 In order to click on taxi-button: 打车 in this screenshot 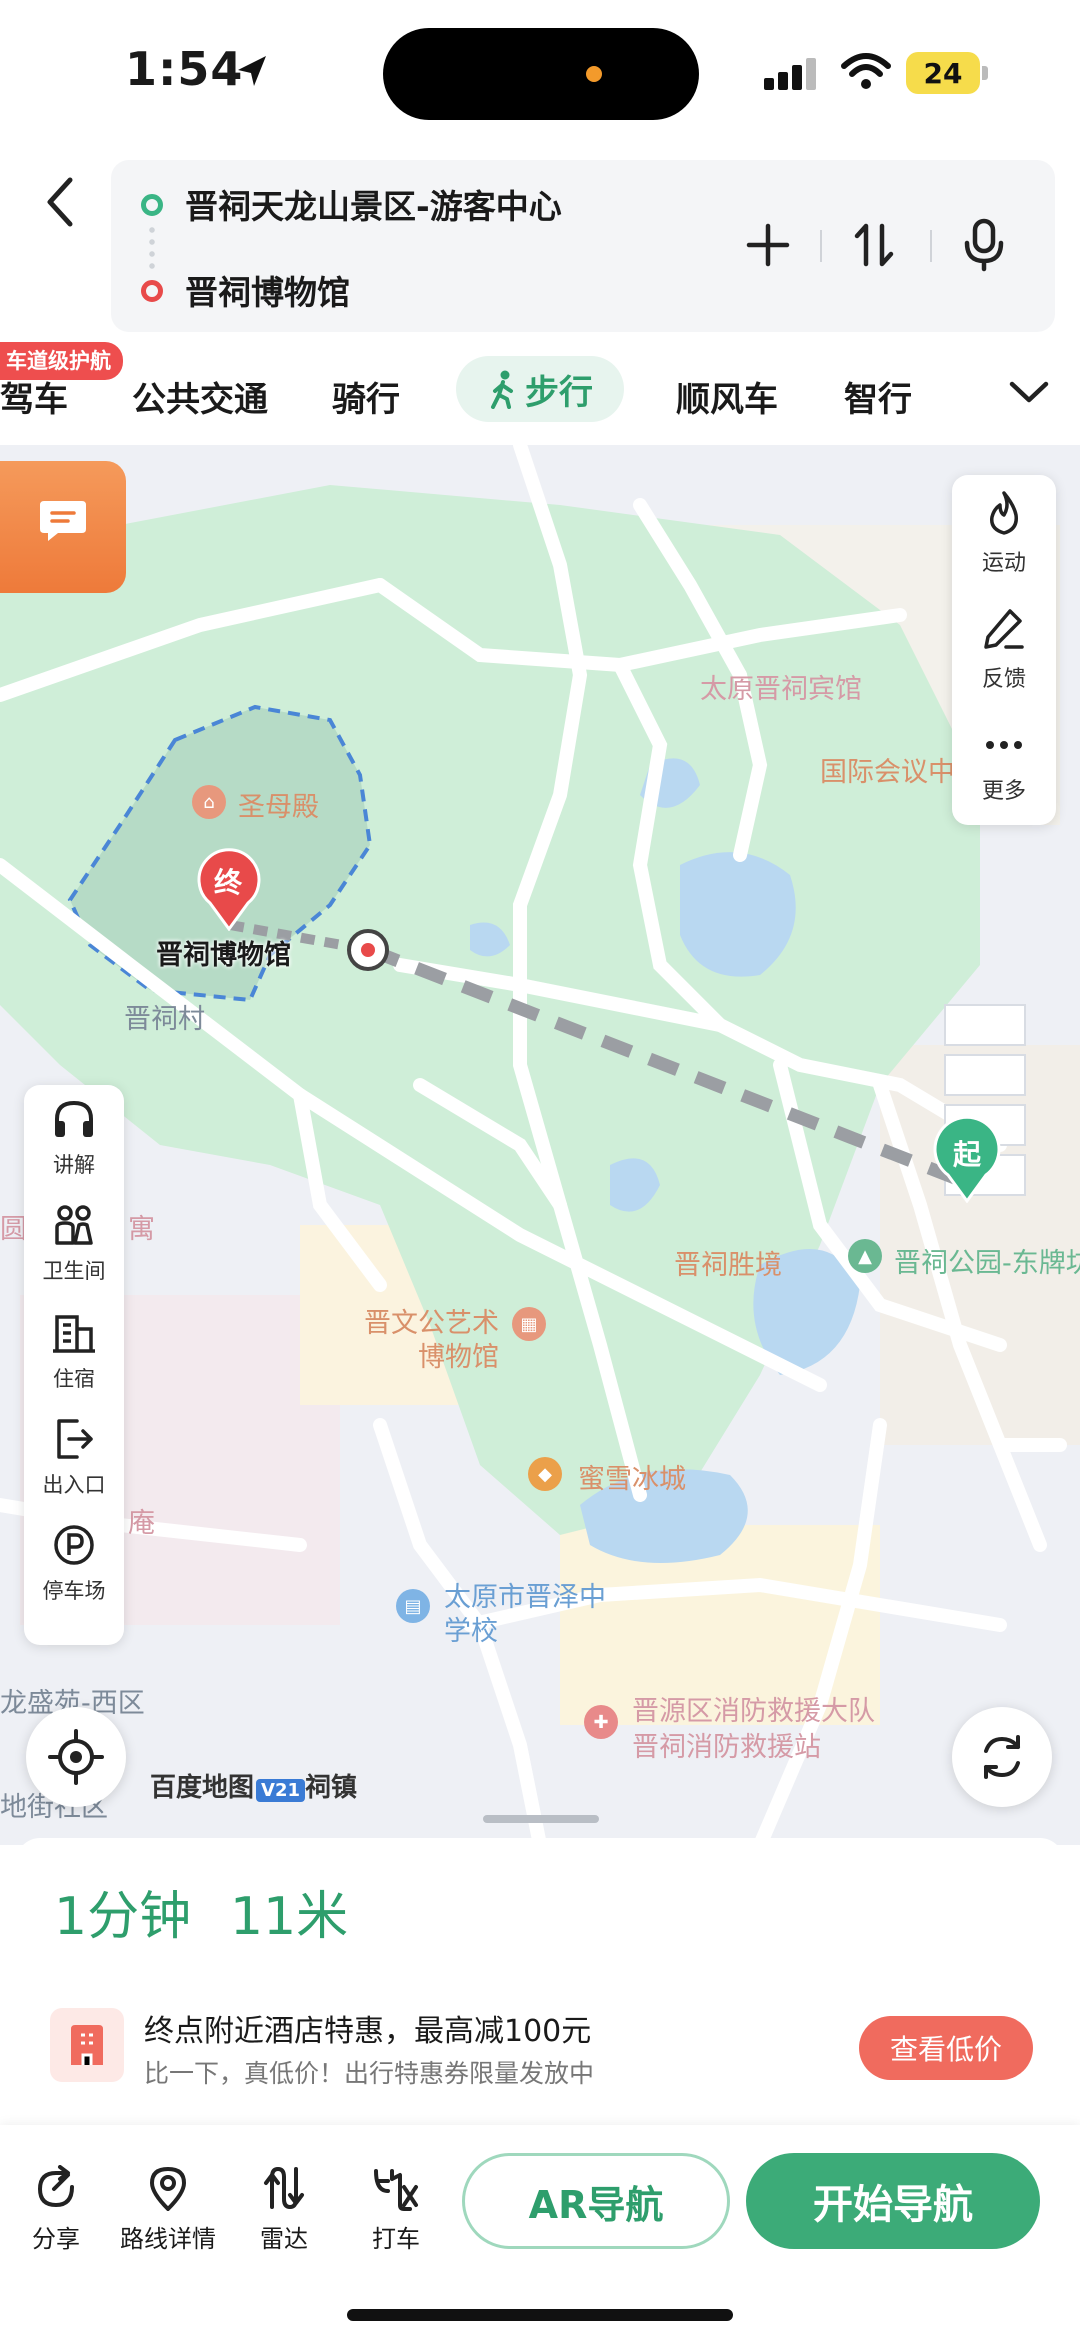, I will do `click(396, 2209)`.